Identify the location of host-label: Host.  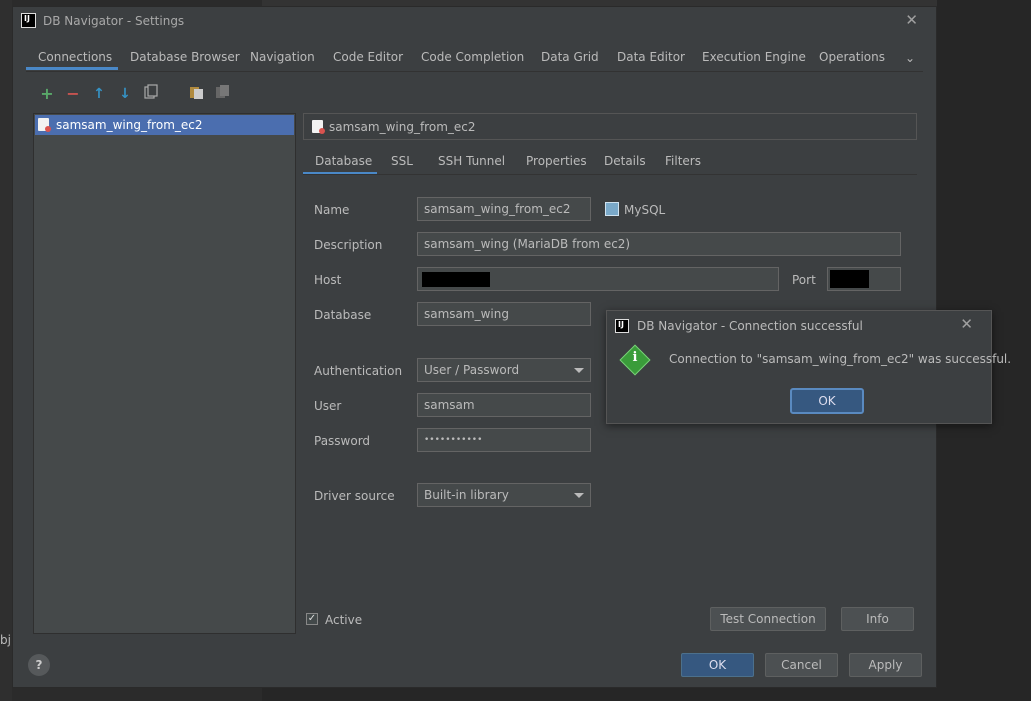
(328, 280).